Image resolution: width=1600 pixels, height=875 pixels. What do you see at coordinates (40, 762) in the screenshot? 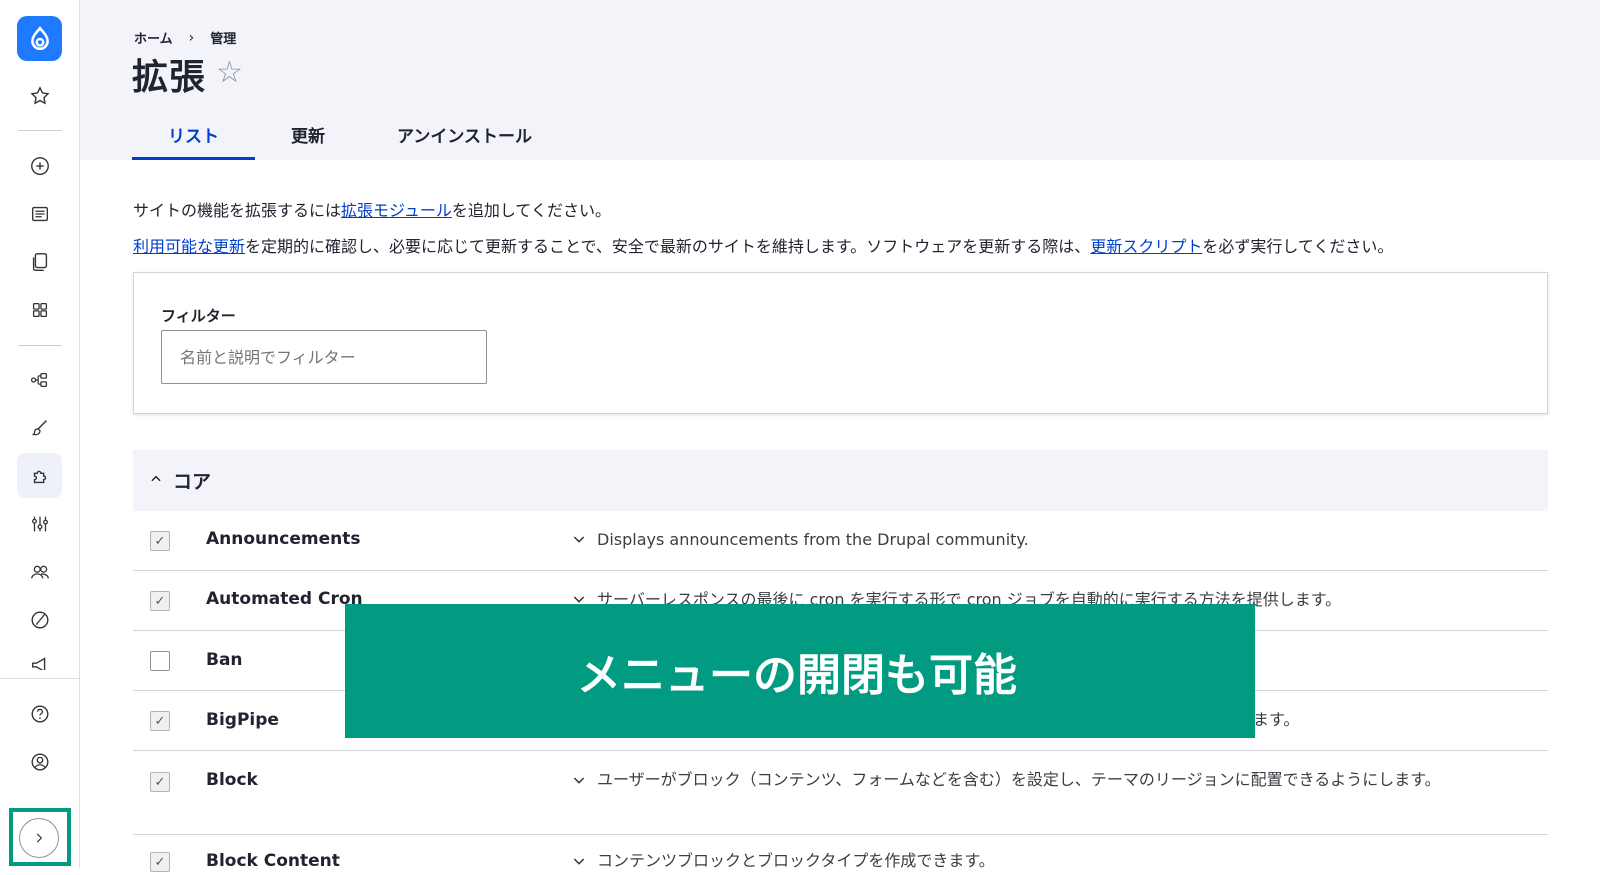
I see `user-account-icon` at bounding box center [40, 762].